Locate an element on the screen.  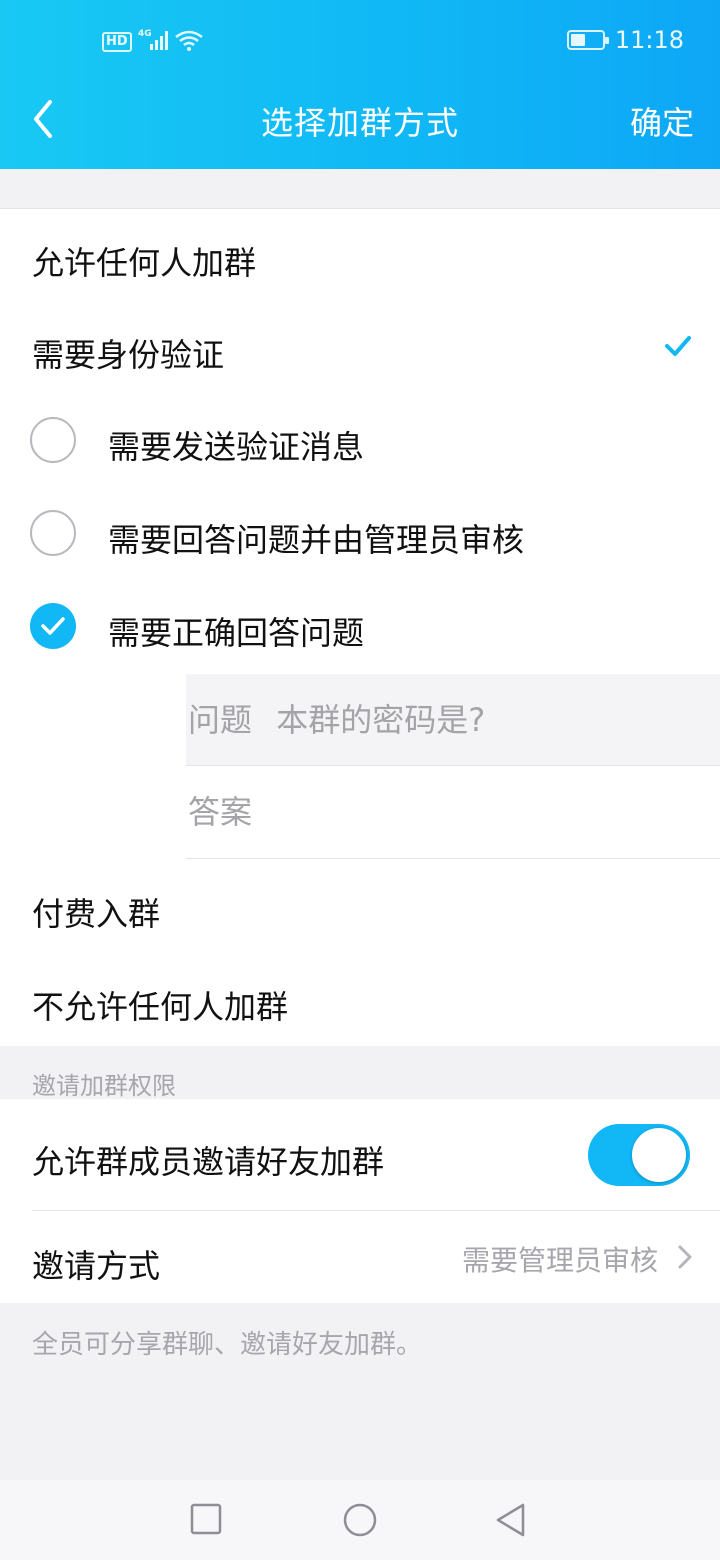
recent-apps-button is located at coordinates (206, 1521).